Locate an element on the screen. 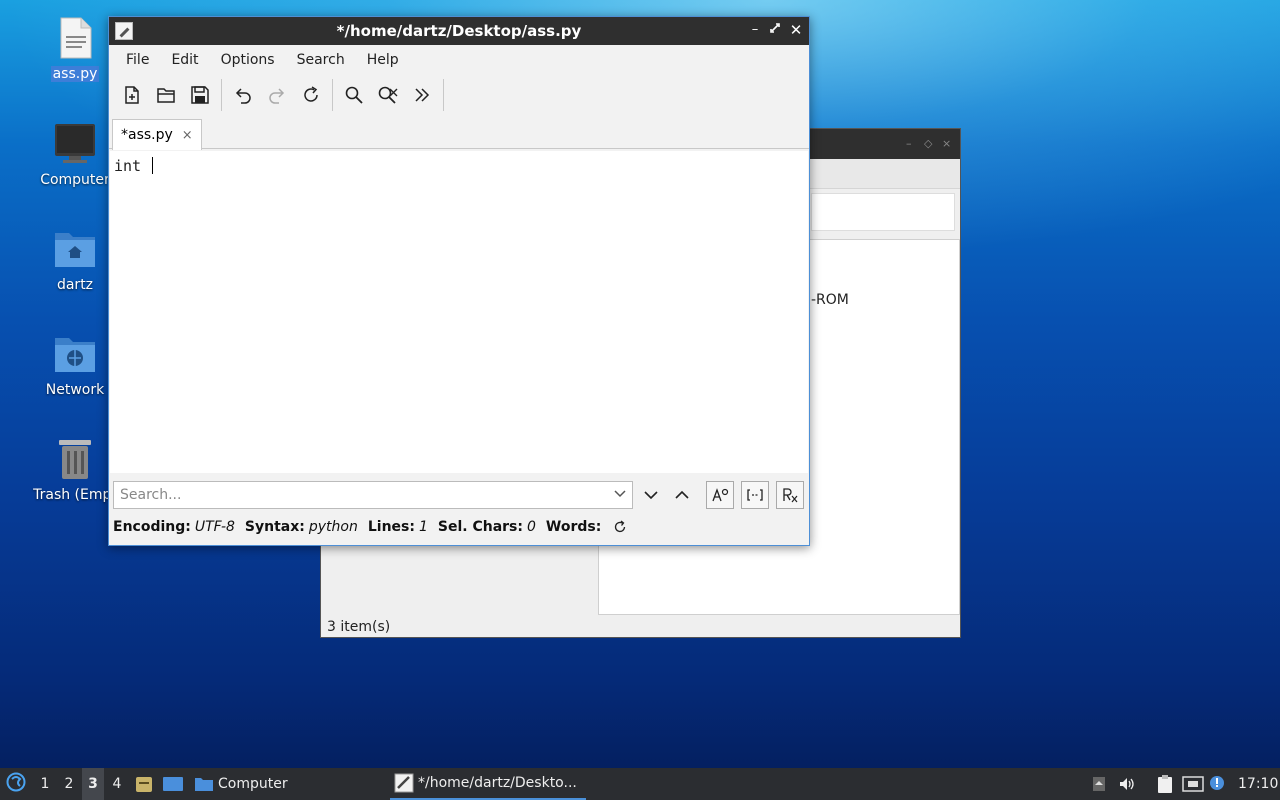 This screenshot has width=1280, height=800. tab-label: *ass.py is located at coordinates (147, 135).